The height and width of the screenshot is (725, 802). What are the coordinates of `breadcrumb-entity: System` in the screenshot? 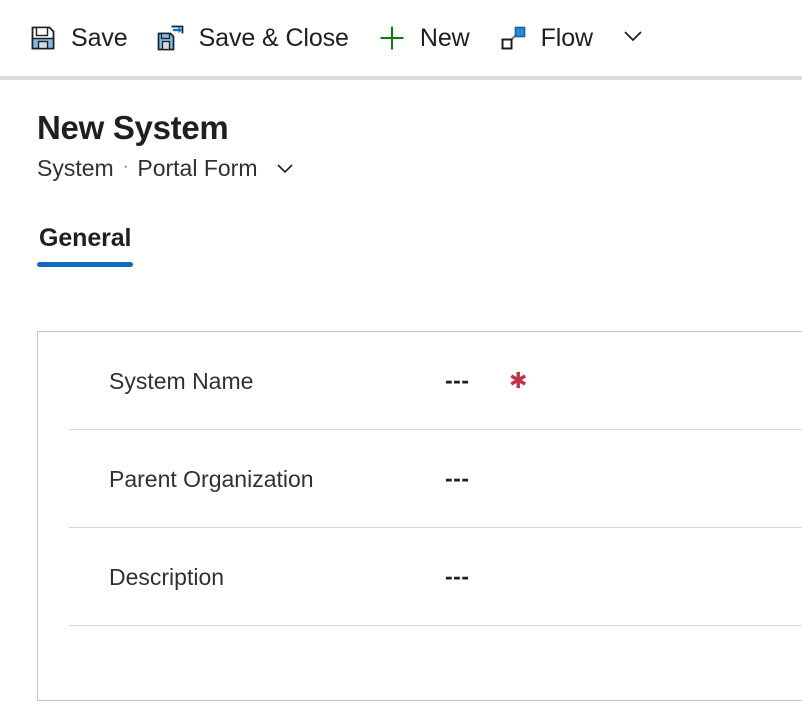 It's located at (75, 168).